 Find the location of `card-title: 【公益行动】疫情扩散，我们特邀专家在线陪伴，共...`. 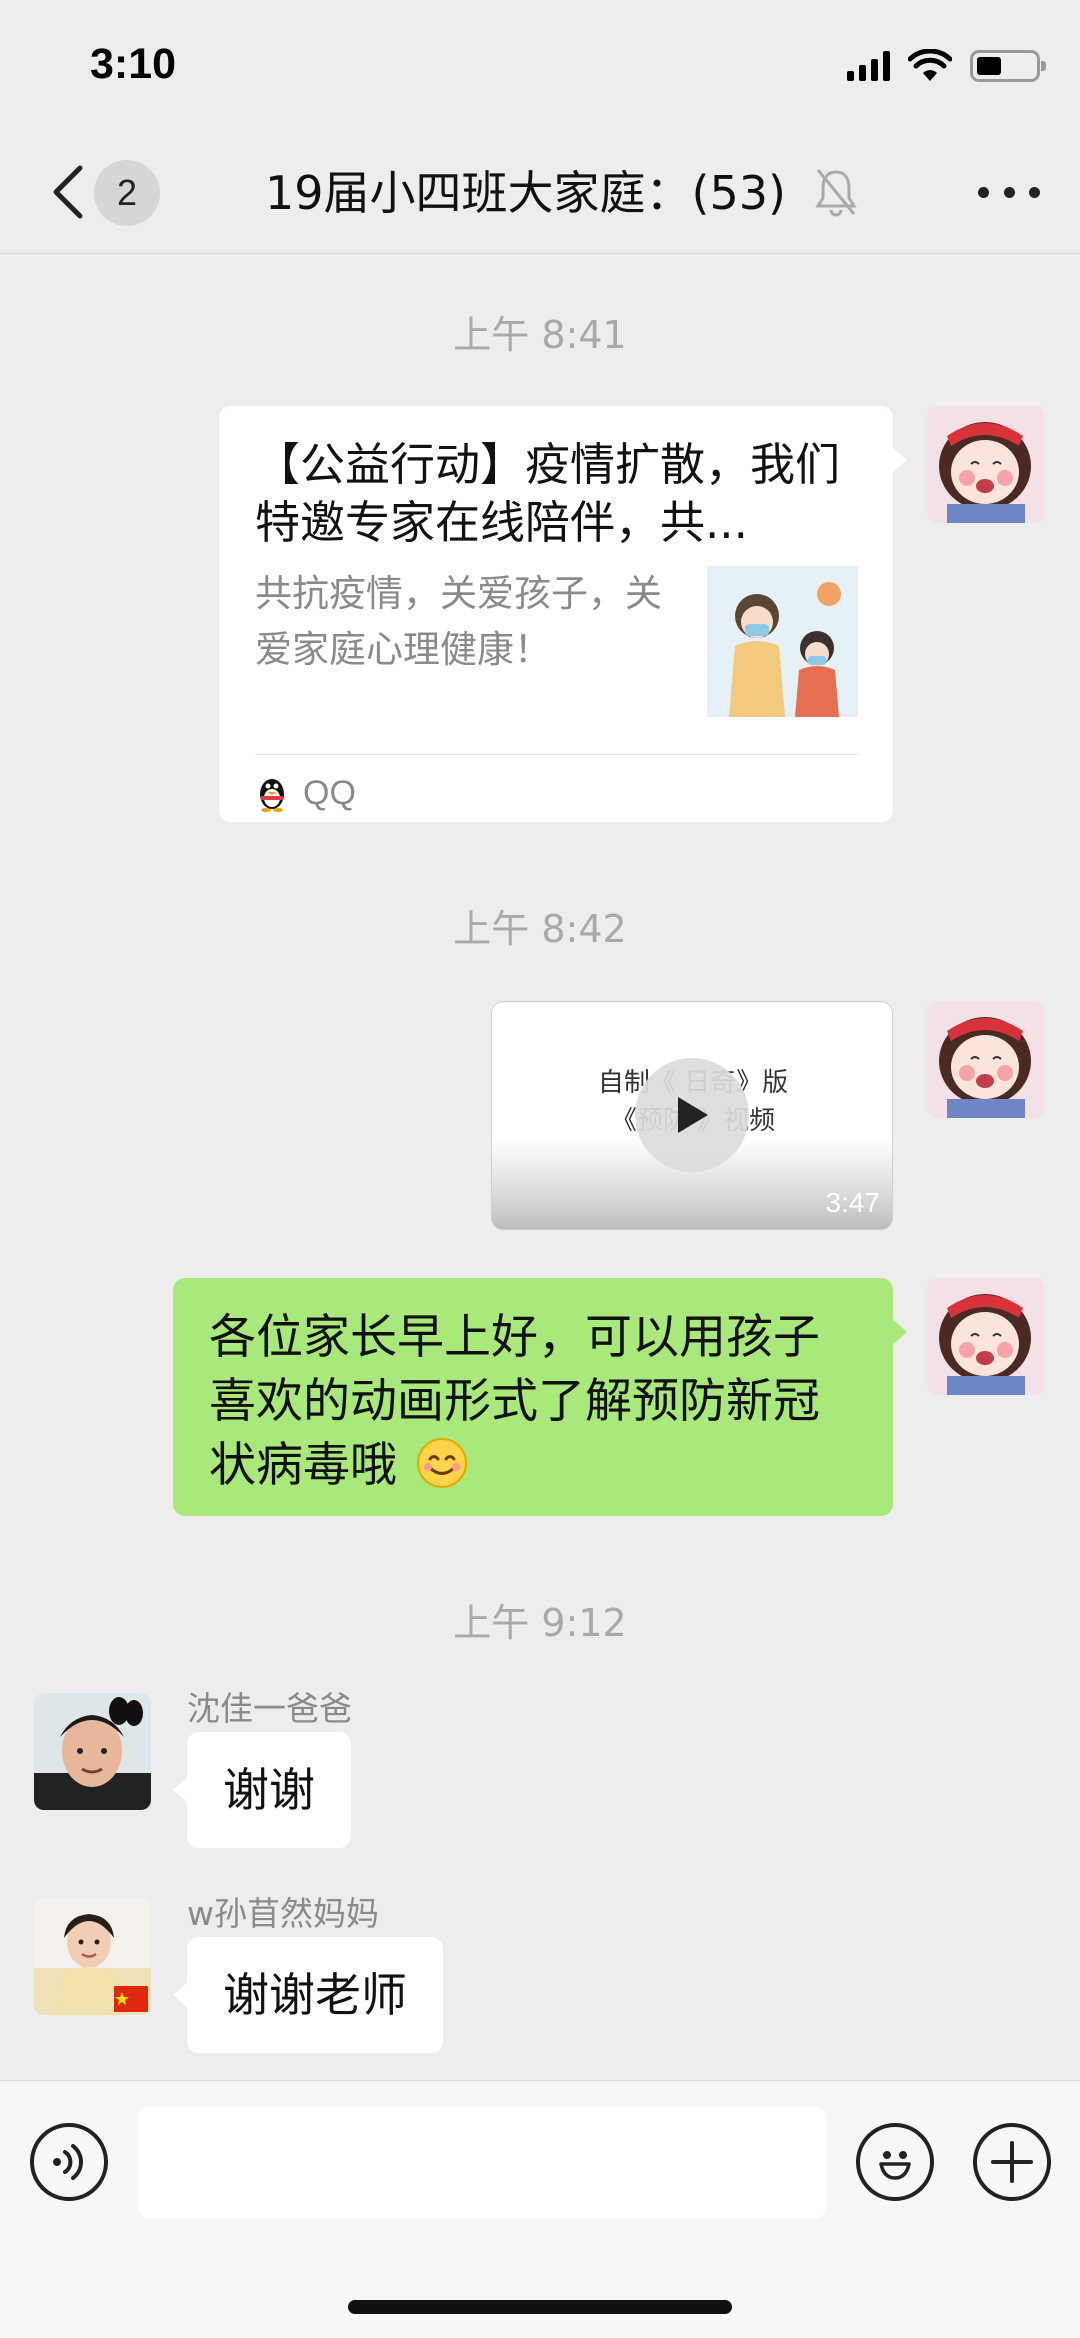

card-title: 【公益行动】疫情扩散，我们特邀专家在线陪伴，共... is located at coordinates (548, 493).